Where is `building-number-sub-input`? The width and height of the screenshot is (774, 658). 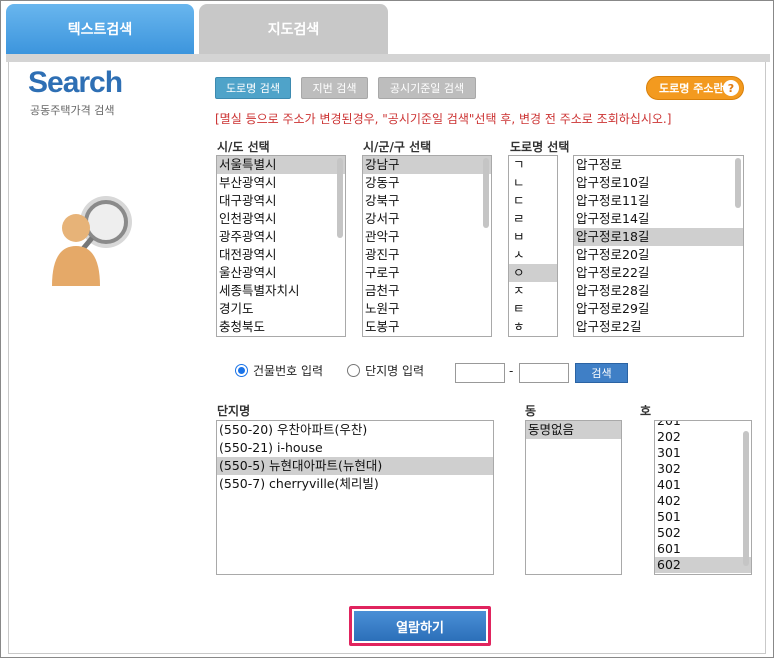 building-number-sub-input is located at coordinates (544, 373).